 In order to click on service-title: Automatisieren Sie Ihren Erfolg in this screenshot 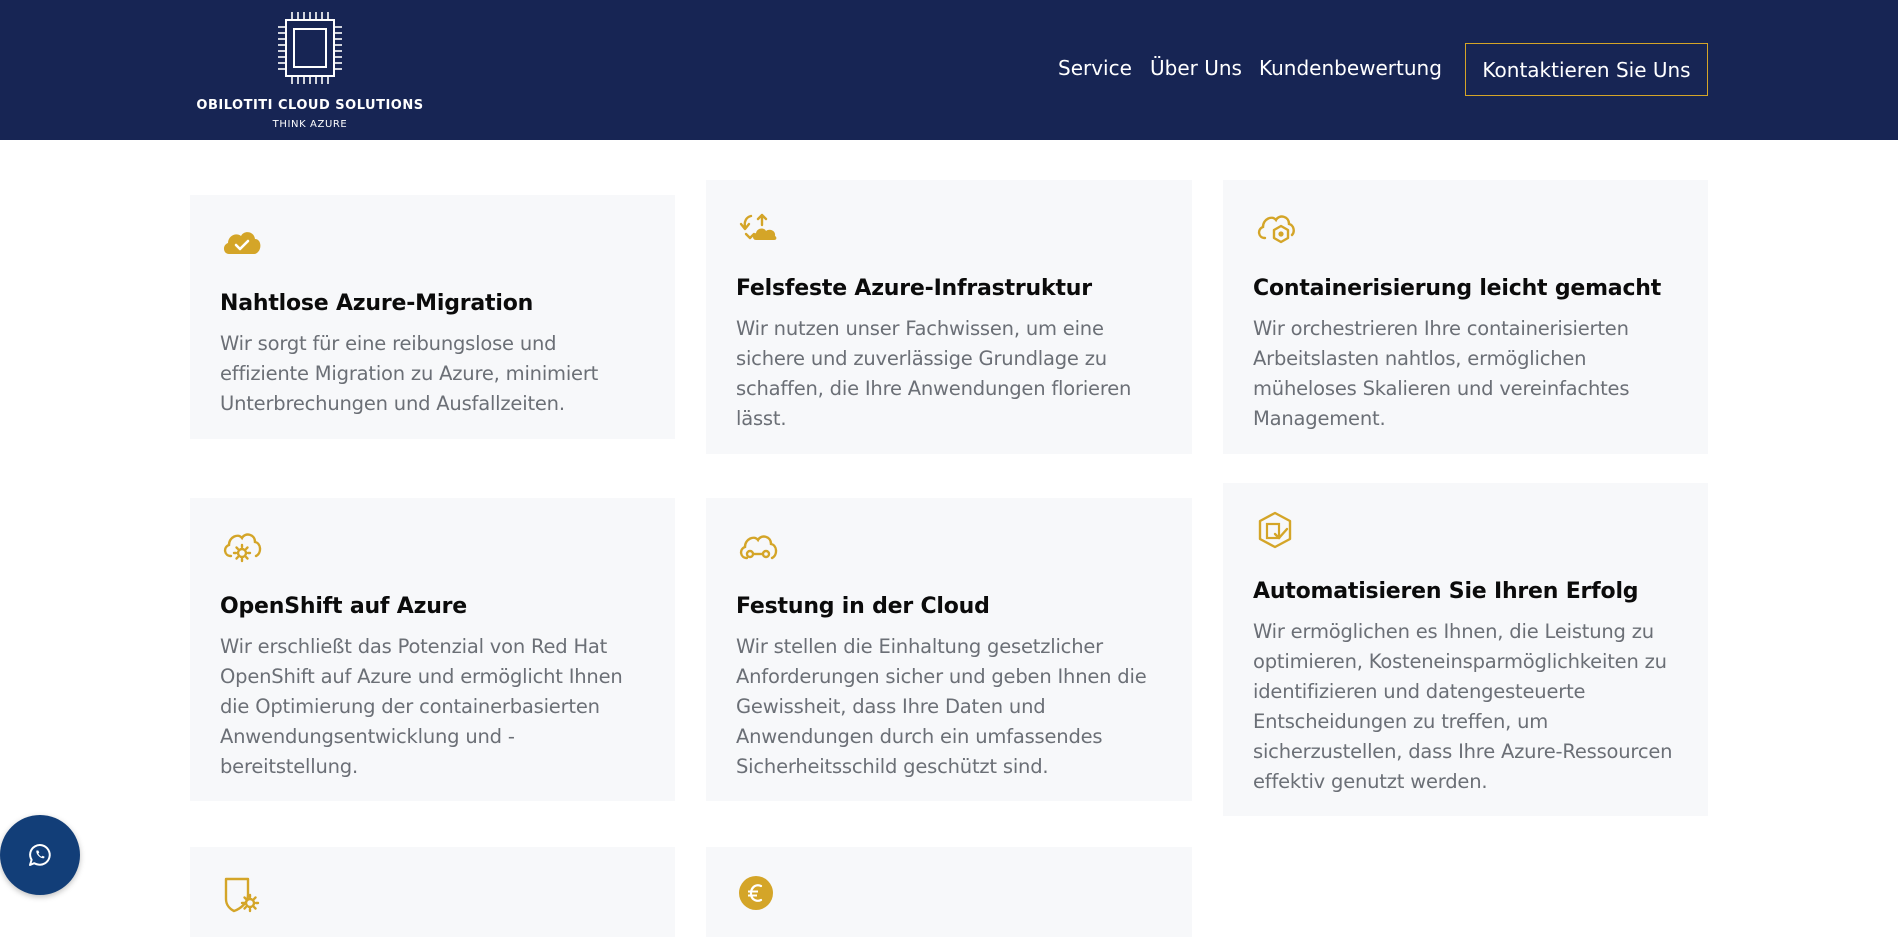, I will do `click(1446, 591)`.